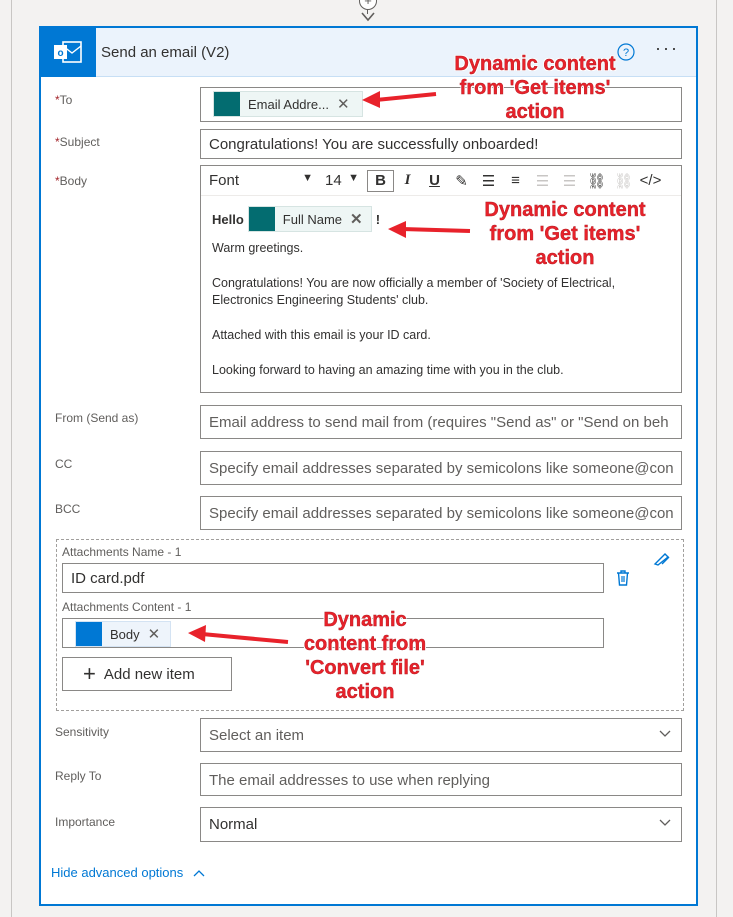 The image size is (733, 917). What do you see at coordinates (82, 732) in the screenshot?
I see `sensitivity-label: Sensitivity` at bounding box center [82, 732].